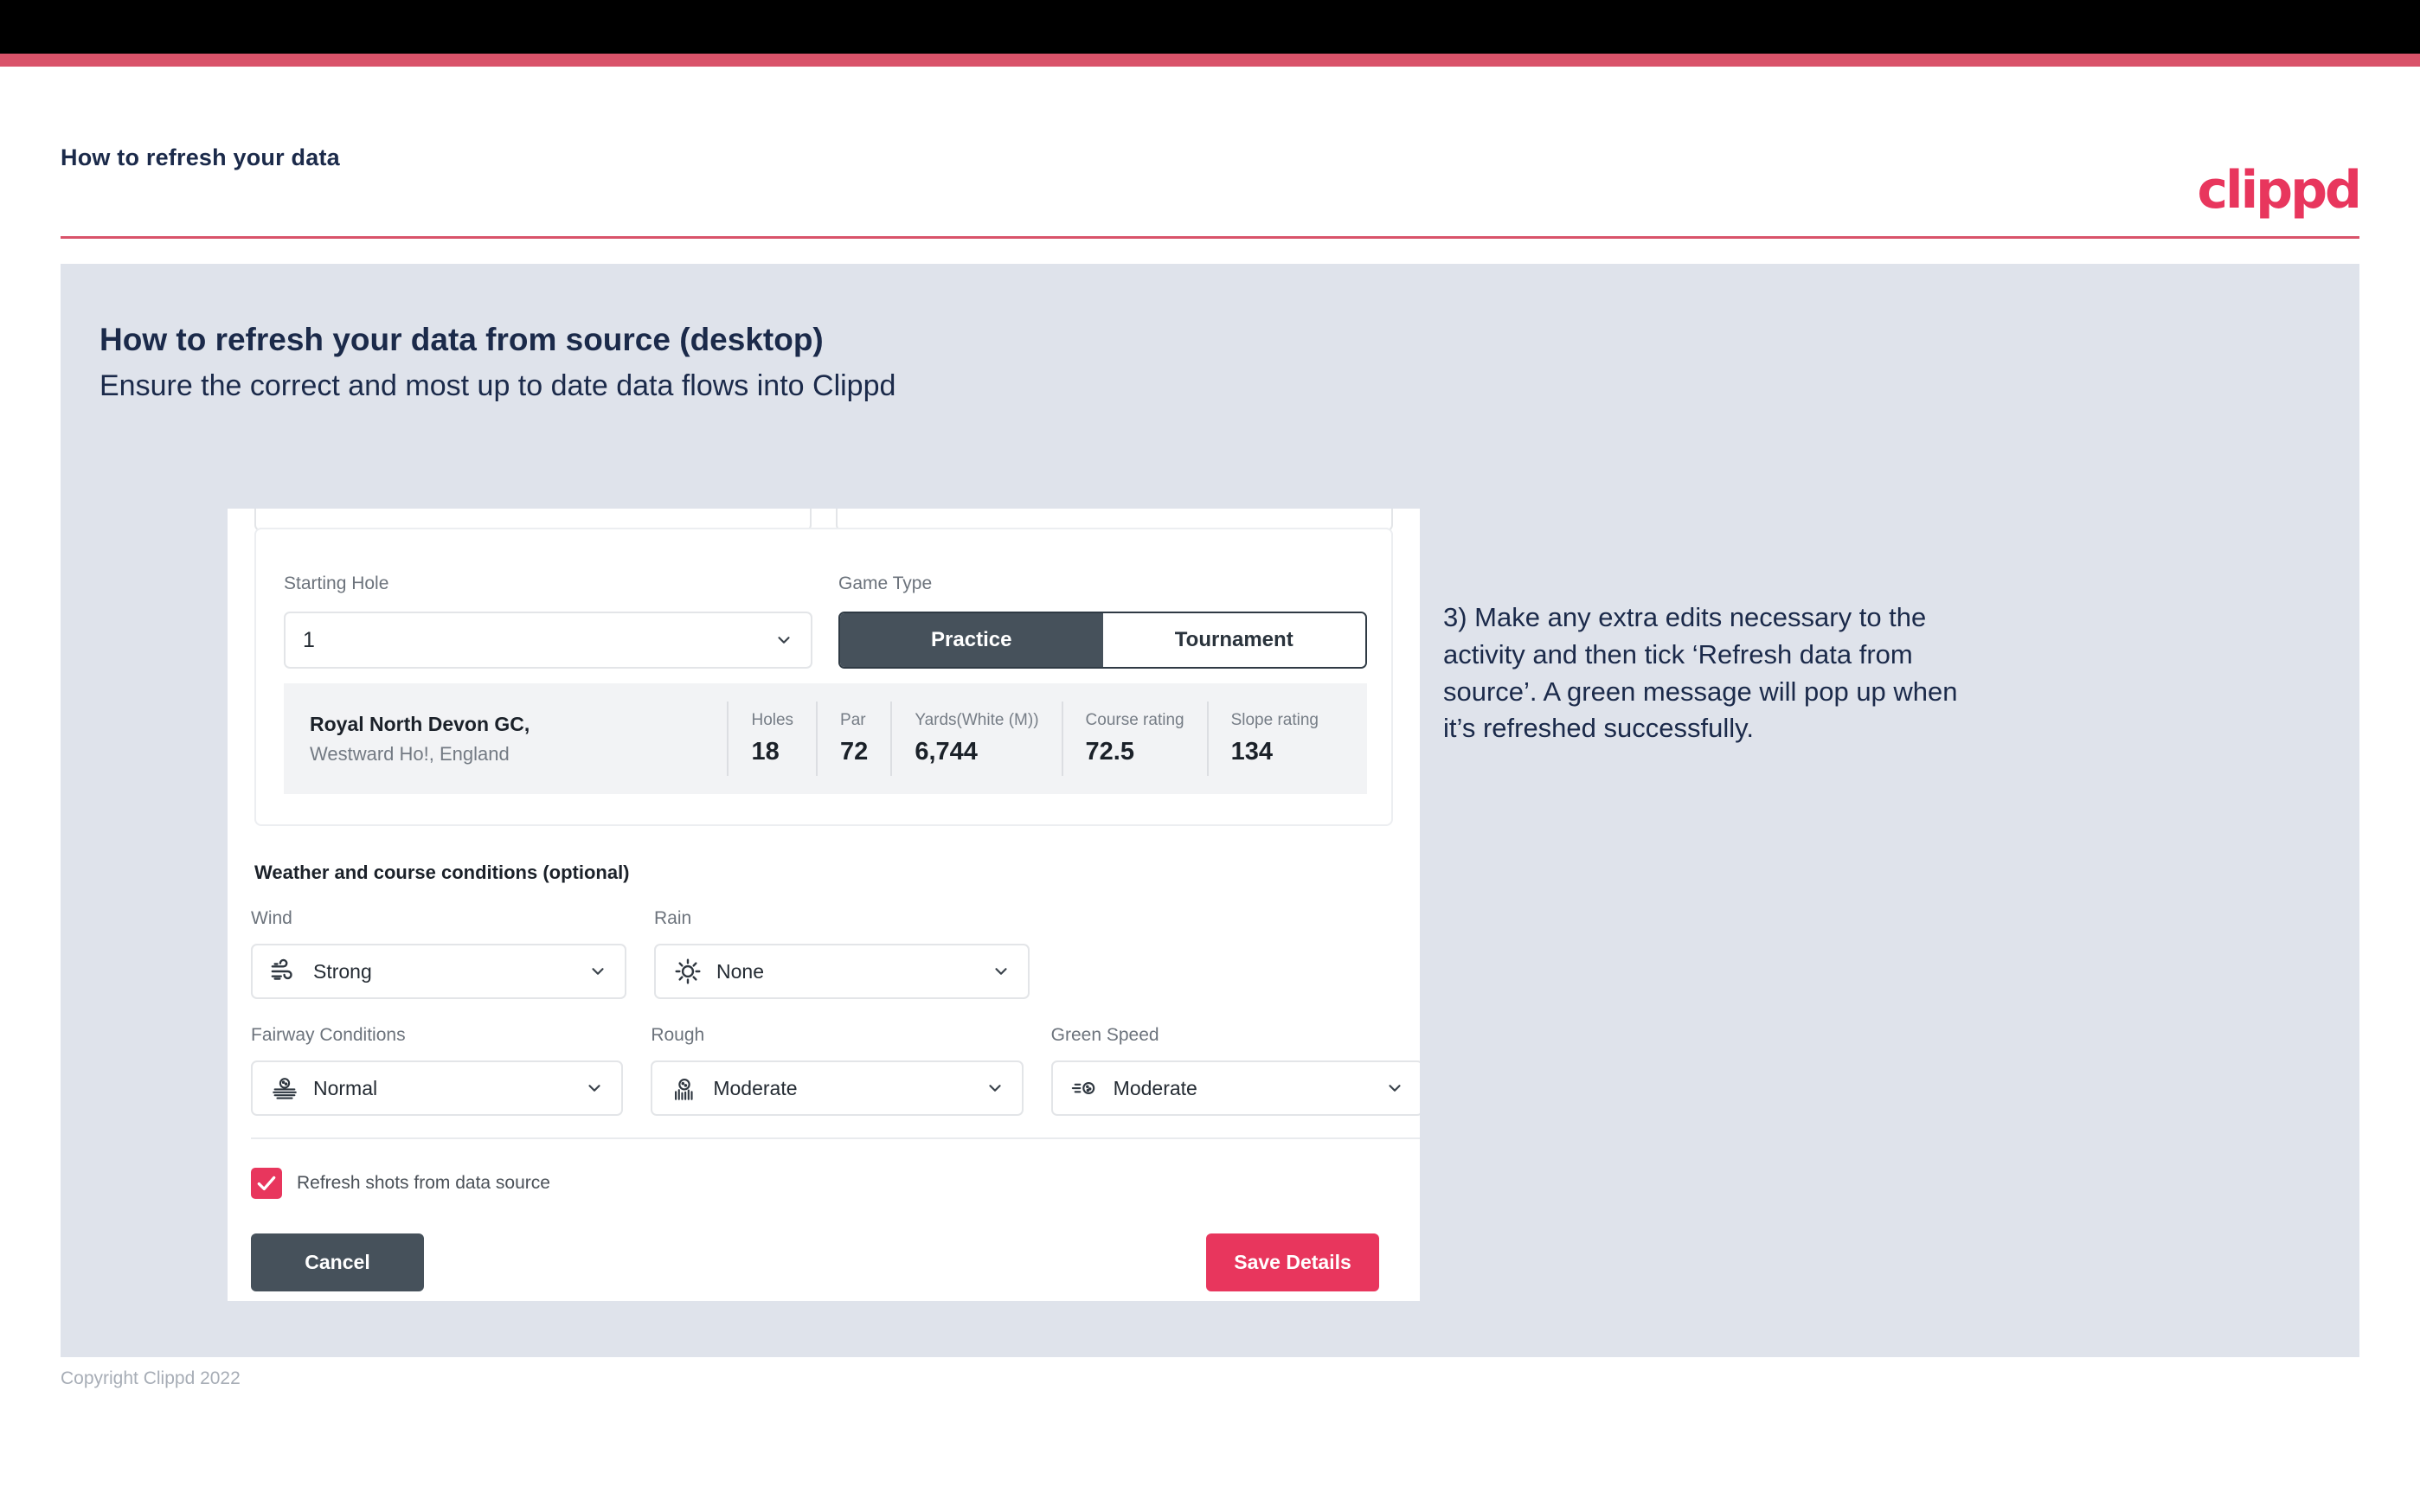 This screenshot has height=1512, width=2420. Describe the element at coordinates (835, 1138) in the screenshot. I see `form-divider` at that location.